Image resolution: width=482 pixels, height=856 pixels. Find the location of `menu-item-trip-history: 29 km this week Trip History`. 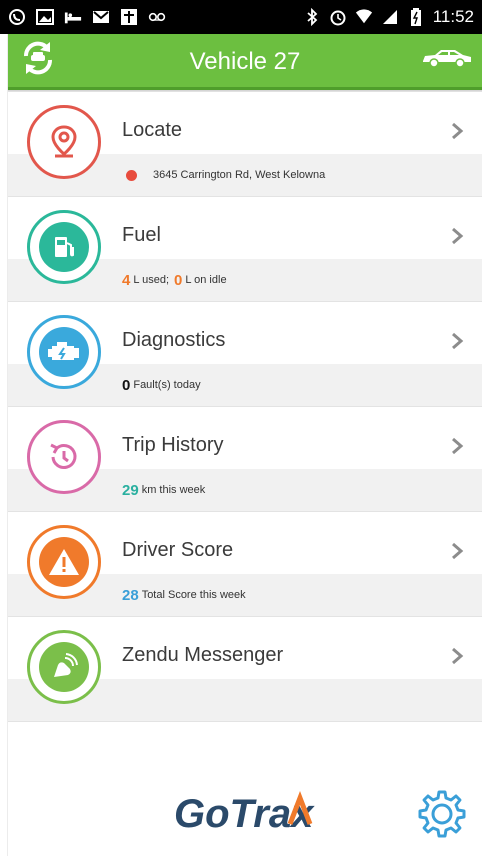

menu-item-trip-history: 29 km this week Trip History is located at coordinates (245, 459).